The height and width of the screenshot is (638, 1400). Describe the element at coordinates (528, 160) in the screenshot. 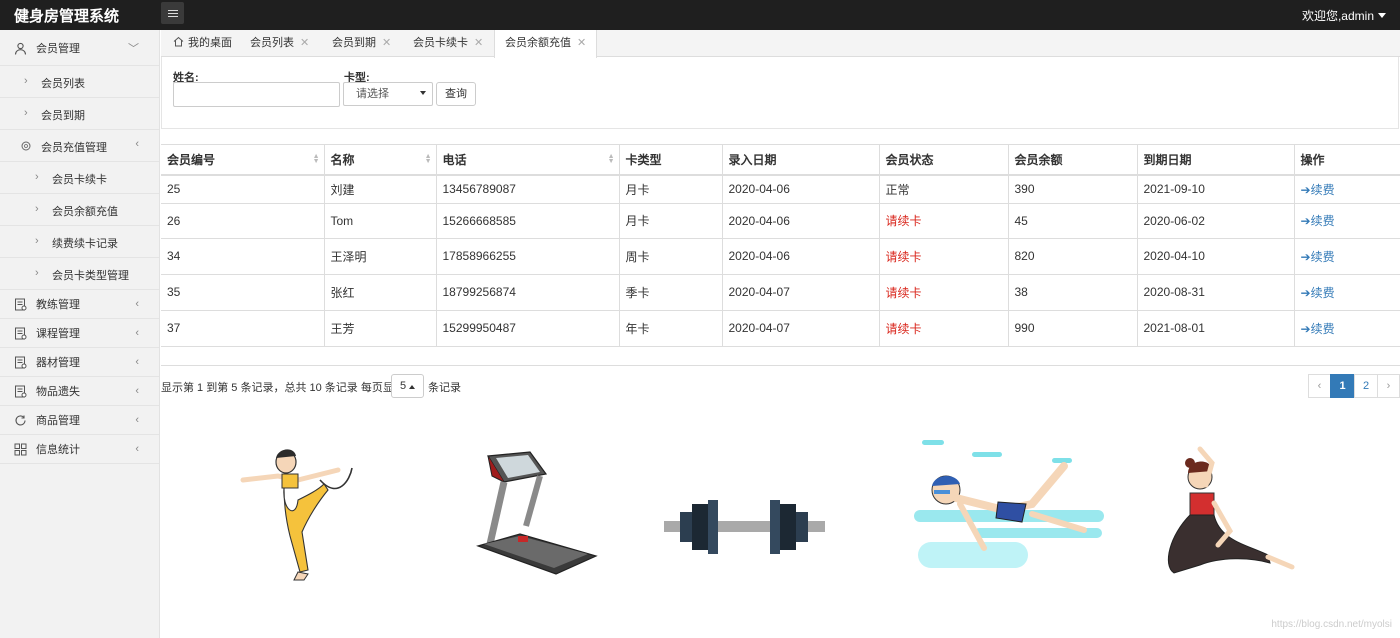

I see `column-header: 电话 ▲ ▼` at that location.